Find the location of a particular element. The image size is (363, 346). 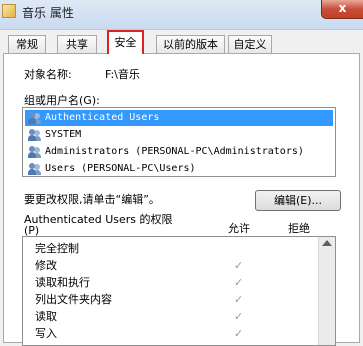

permission-row: 完全控制 is located at coordinates (57, 248).